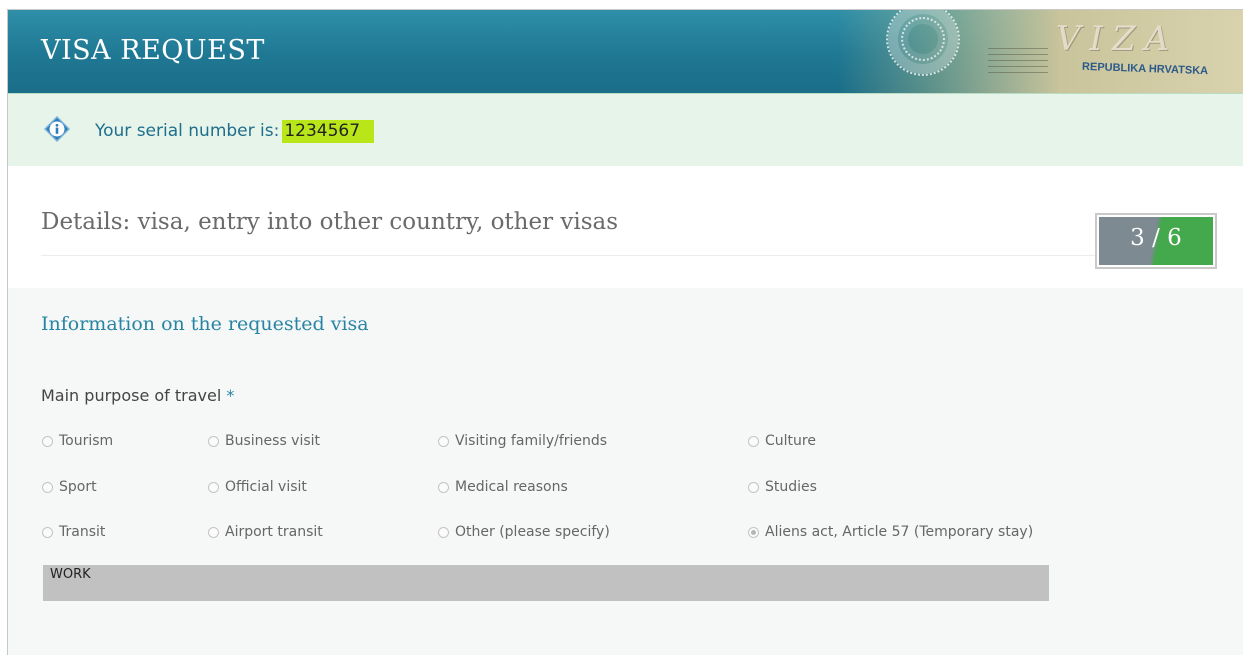 The width and height of the screenshot is (1243, 655). What do you see at coordinates (187, 131) in the screenshot?
I see `serial-number-label: Your serial number is:` at bounding box center [187, 131].